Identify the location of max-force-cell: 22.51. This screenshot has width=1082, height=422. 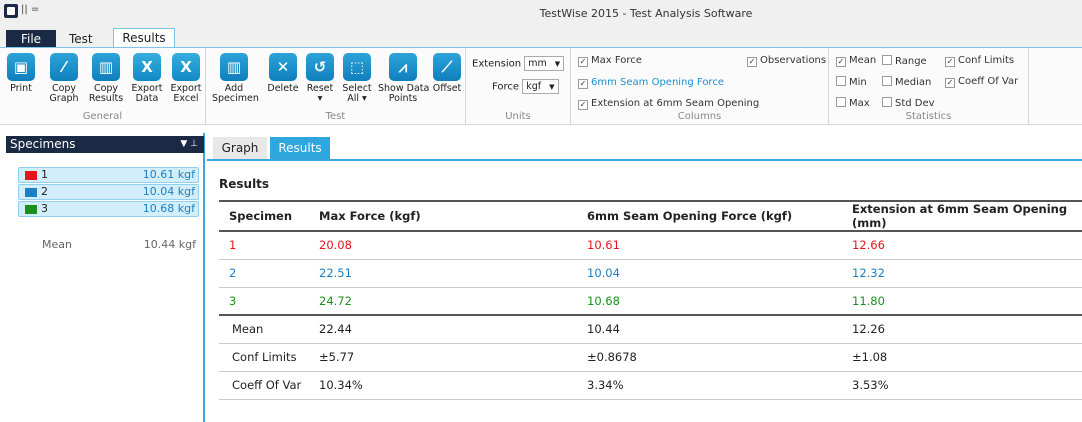
(443, 273).